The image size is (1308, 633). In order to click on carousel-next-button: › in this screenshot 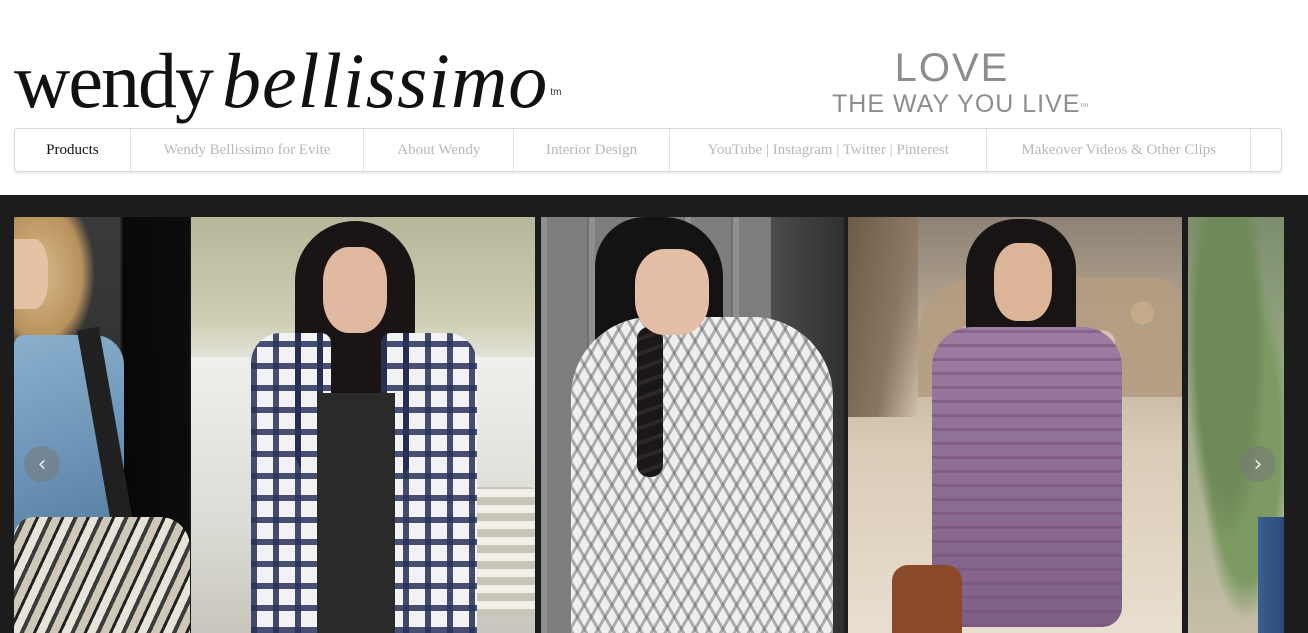, I will do `click(1258, 464)`.